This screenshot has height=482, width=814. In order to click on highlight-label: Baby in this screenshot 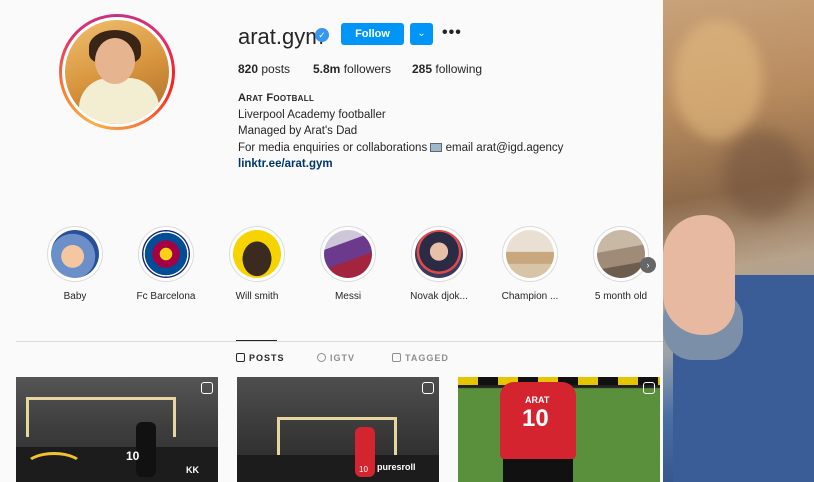, I will do `click(75, 296)`.